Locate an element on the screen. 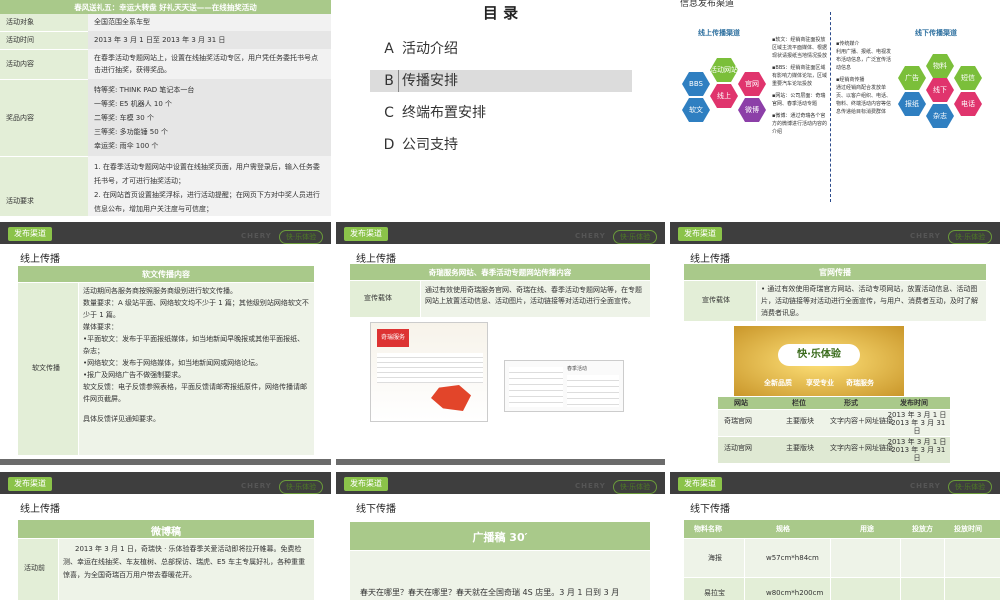 This screenshot has height=600, width=1000. hex-sms: 短信 is located at coordinates (968, 78).